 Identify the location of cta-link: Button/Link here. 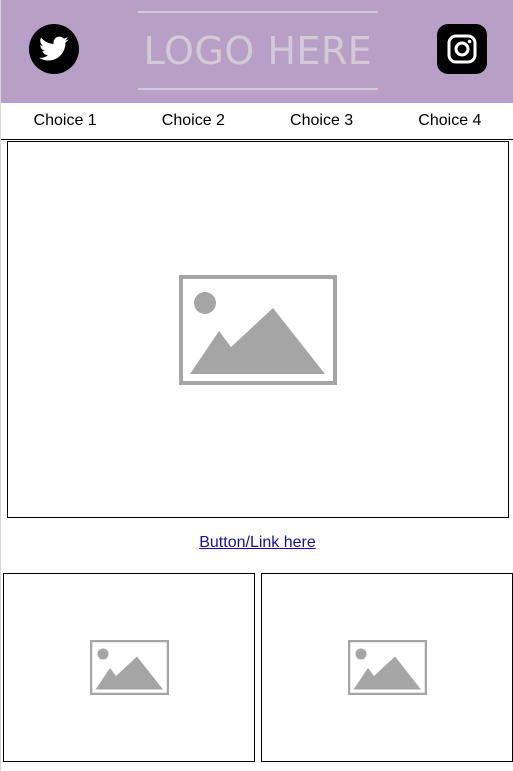
(257, 542).